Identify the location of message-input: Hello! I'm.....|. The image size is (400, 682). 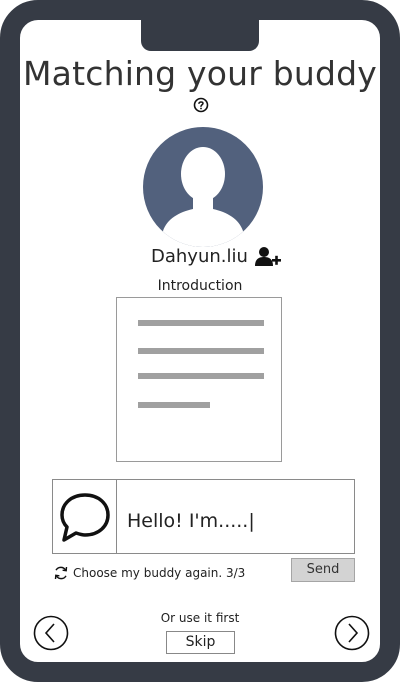
(203, 516).